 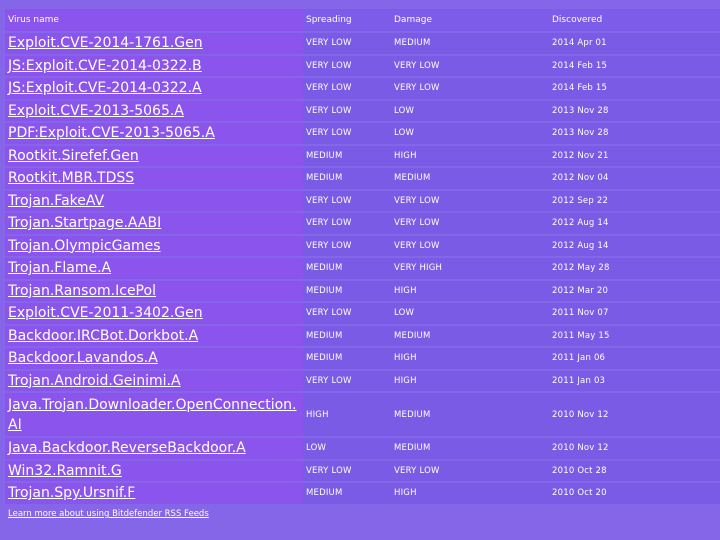 I want to click on virus-name-link: JS:Exploit.CVE-2014-0322.A, so click(x=154, y=88).